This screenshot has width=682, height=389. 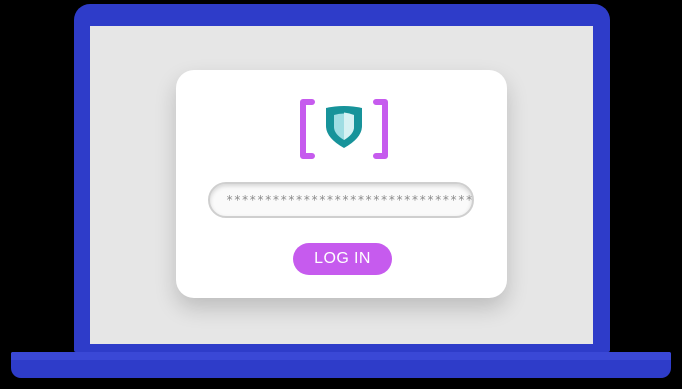 I want to click on login-button: LOG IN, so click(x=342, y=259).